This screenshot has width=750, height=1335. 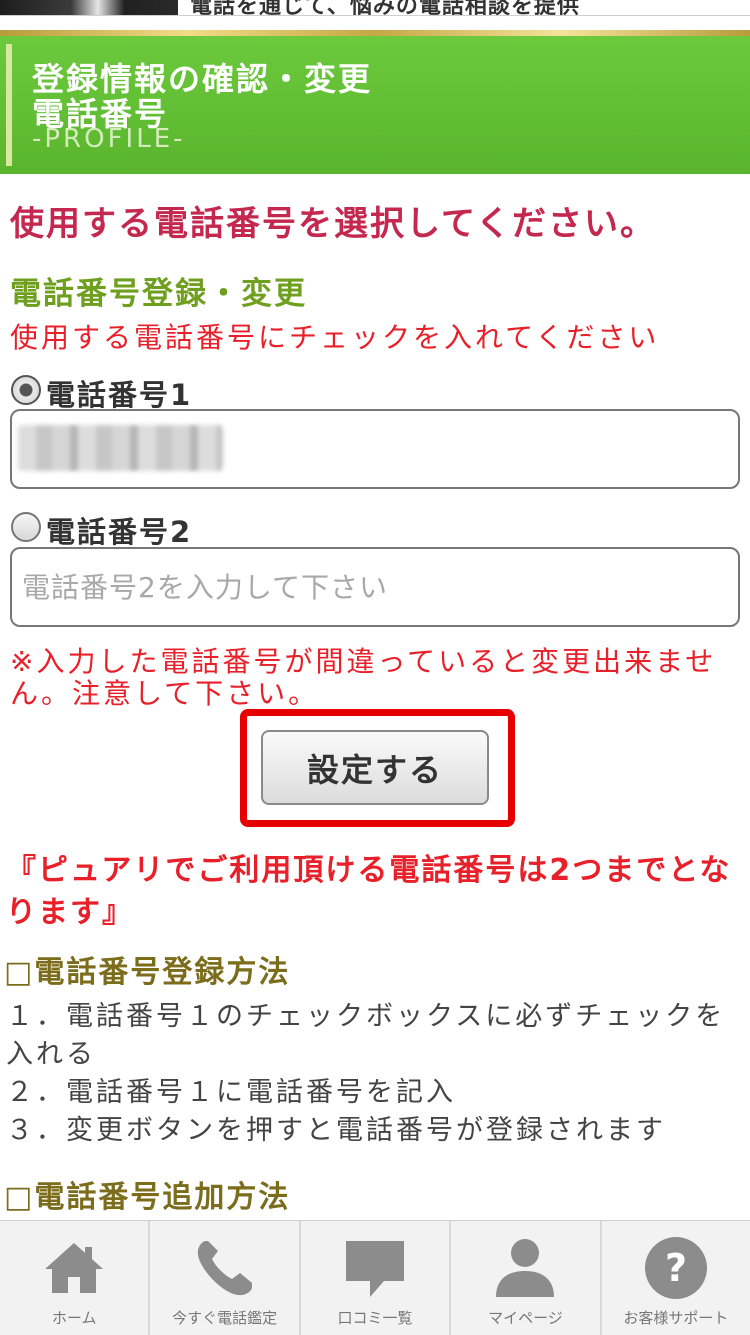 I want to click on nav-home: ホーム, so click(x=75, y=1278).